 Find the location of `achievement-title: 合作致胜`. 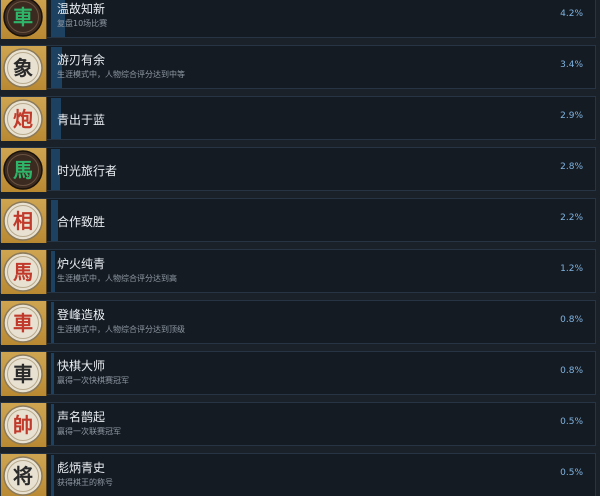

achievement-title: 合作致胜 is located at coordinates (81, 222).